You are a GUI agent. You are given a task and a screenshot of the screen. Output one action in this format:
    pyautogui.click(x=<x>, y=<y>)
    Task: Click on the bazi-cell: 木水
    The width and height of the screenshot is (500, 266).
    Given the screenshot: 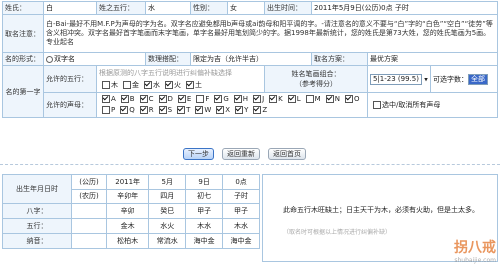 What is the action you would take?
    pyautogui.click(x=241, y=226)
    